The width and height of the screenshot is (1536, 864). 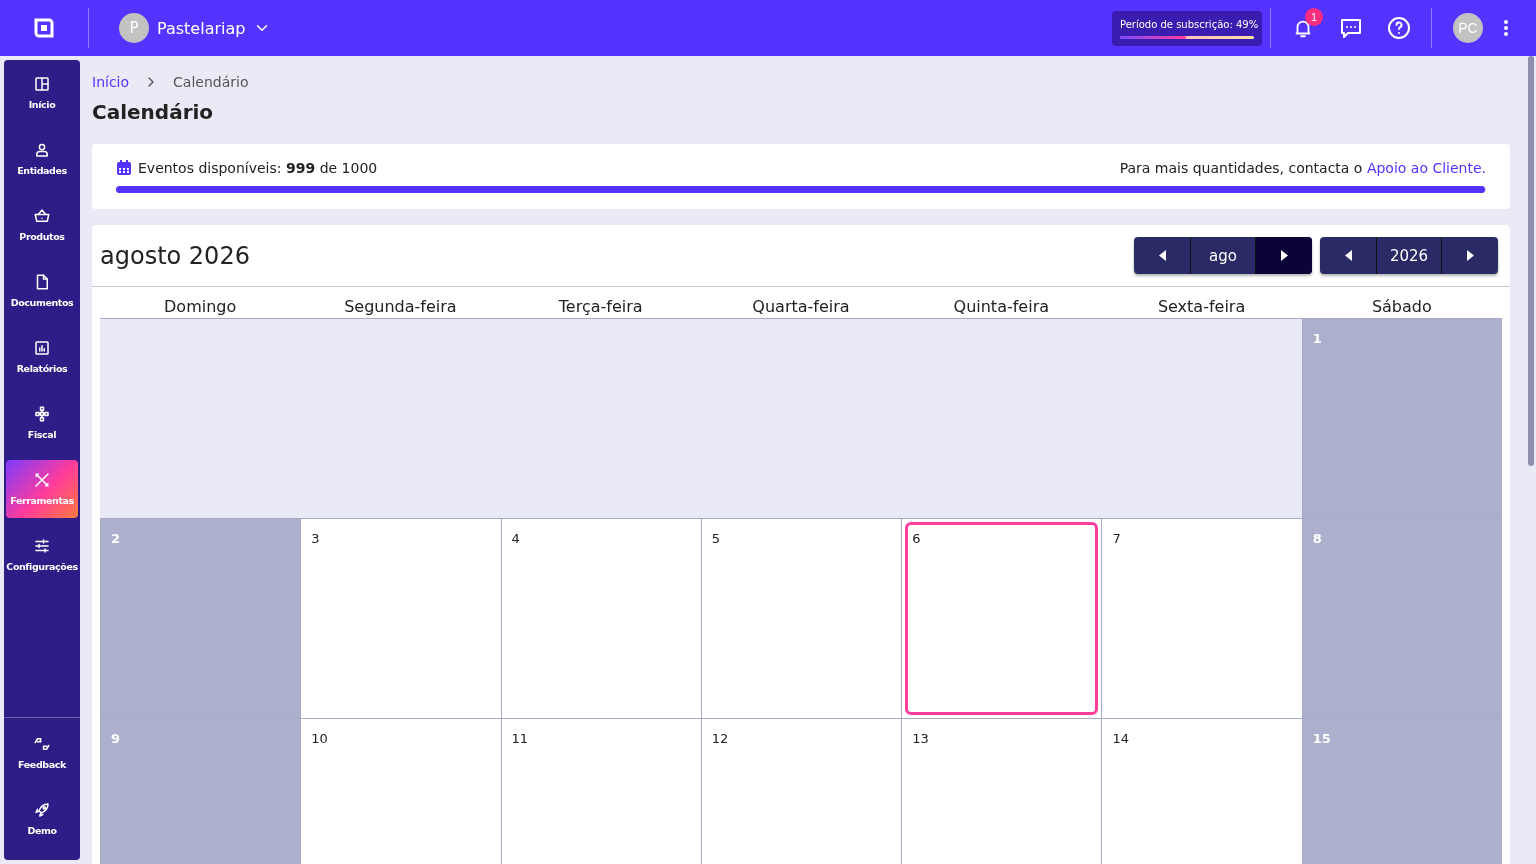 I want to click on sidebar-item: Início, so click(x=42, y=93).